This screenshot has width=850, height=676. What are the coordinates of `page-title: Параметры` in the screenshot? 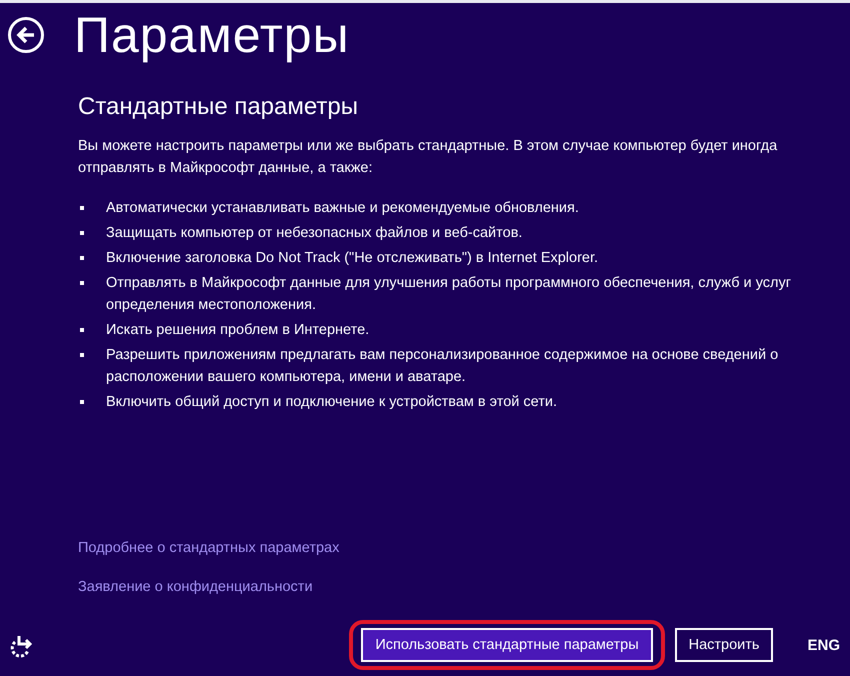 It's located at (212, 35).